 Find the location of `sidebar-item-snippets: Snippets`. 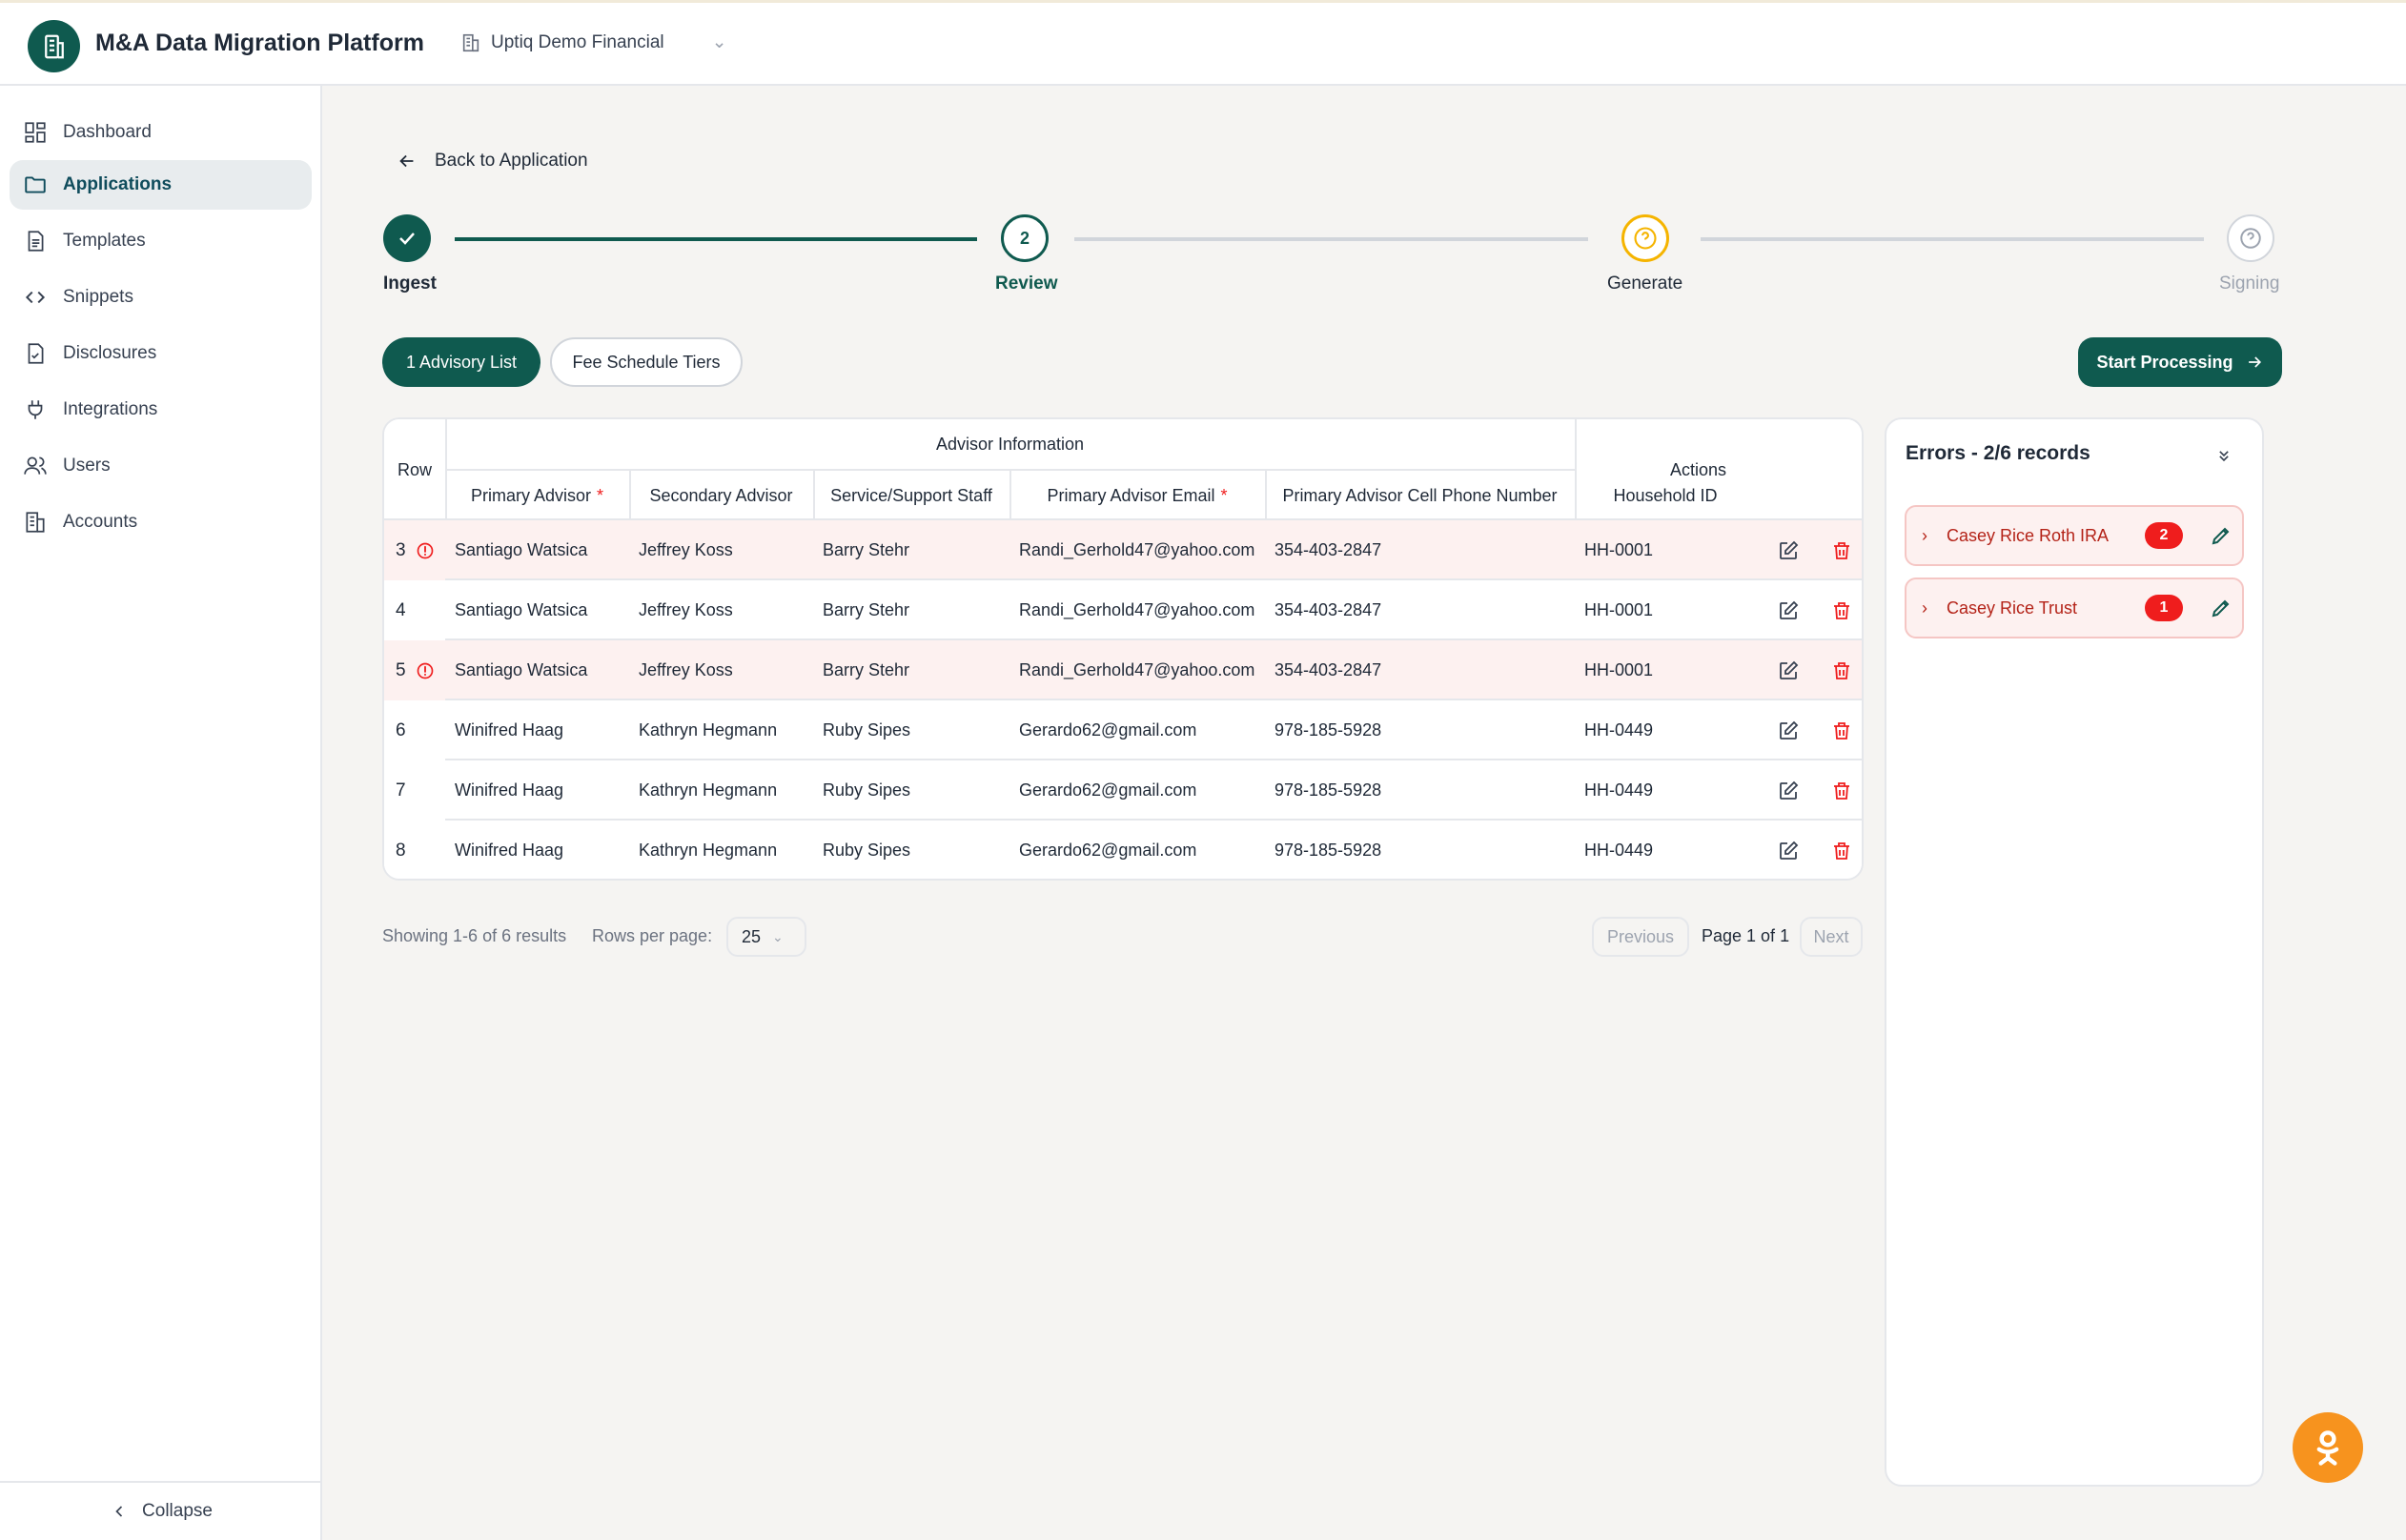

sidebar-item-snippets: Snippets is located at coordinates (161, 297).